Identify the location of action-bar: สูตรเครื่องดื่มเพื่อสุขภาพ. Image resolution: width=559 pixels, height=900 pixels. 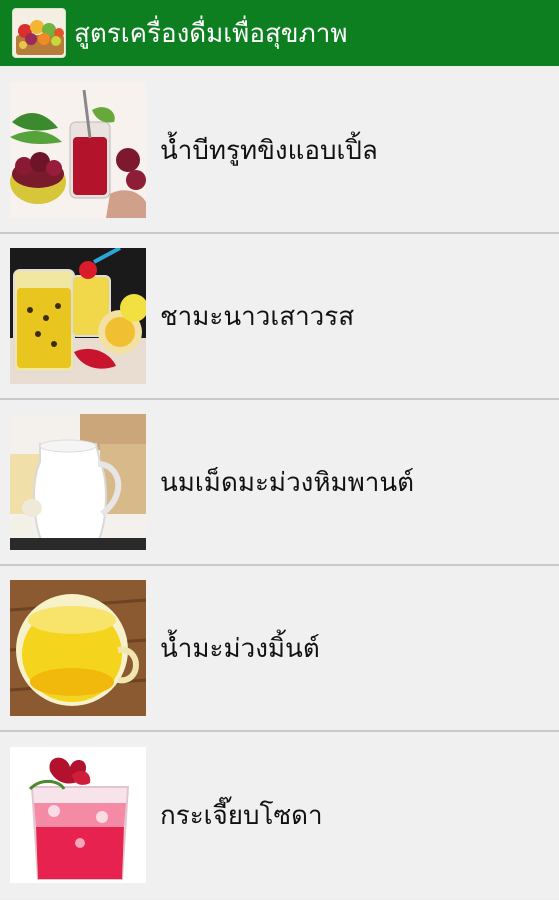
(279, 33).